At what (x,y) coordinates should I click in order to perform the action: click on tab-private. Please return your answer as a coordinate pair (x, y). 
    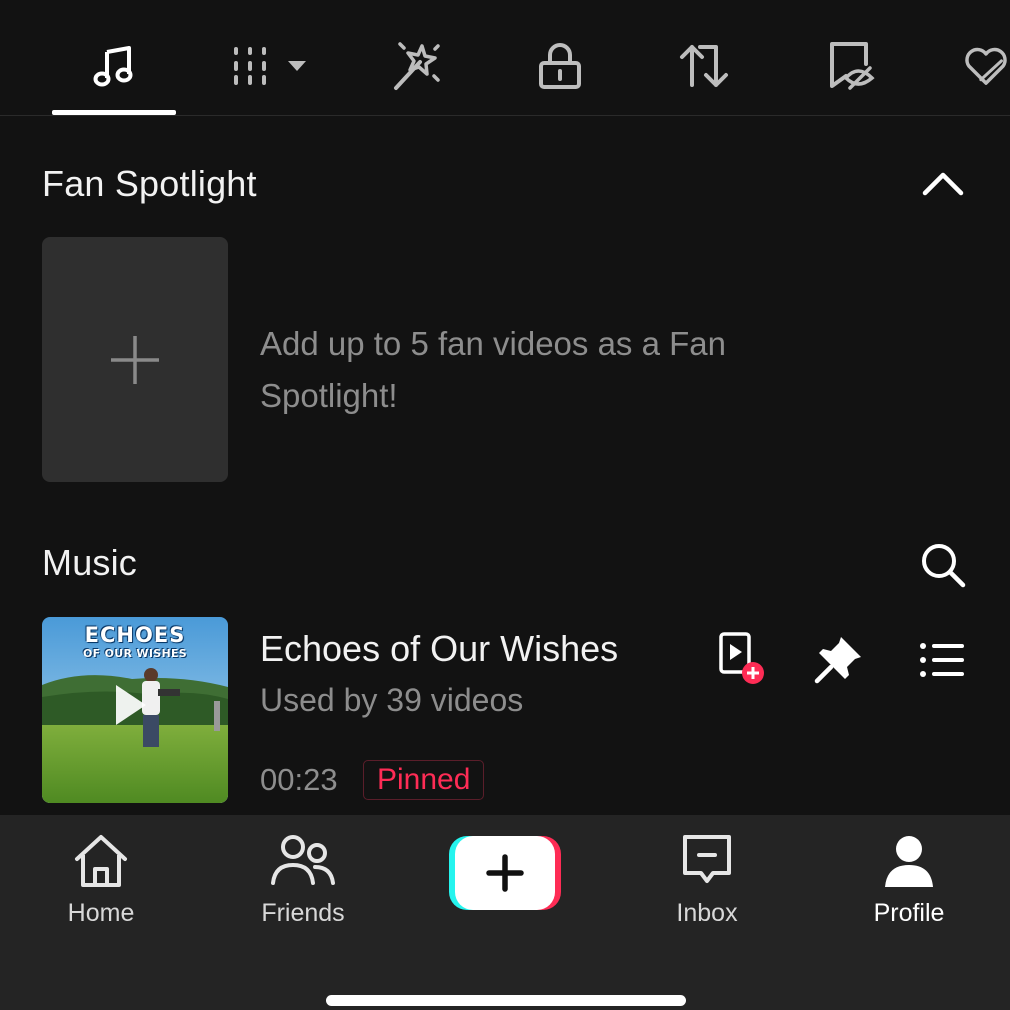
    Looking at the image, I should click on (560, 66).